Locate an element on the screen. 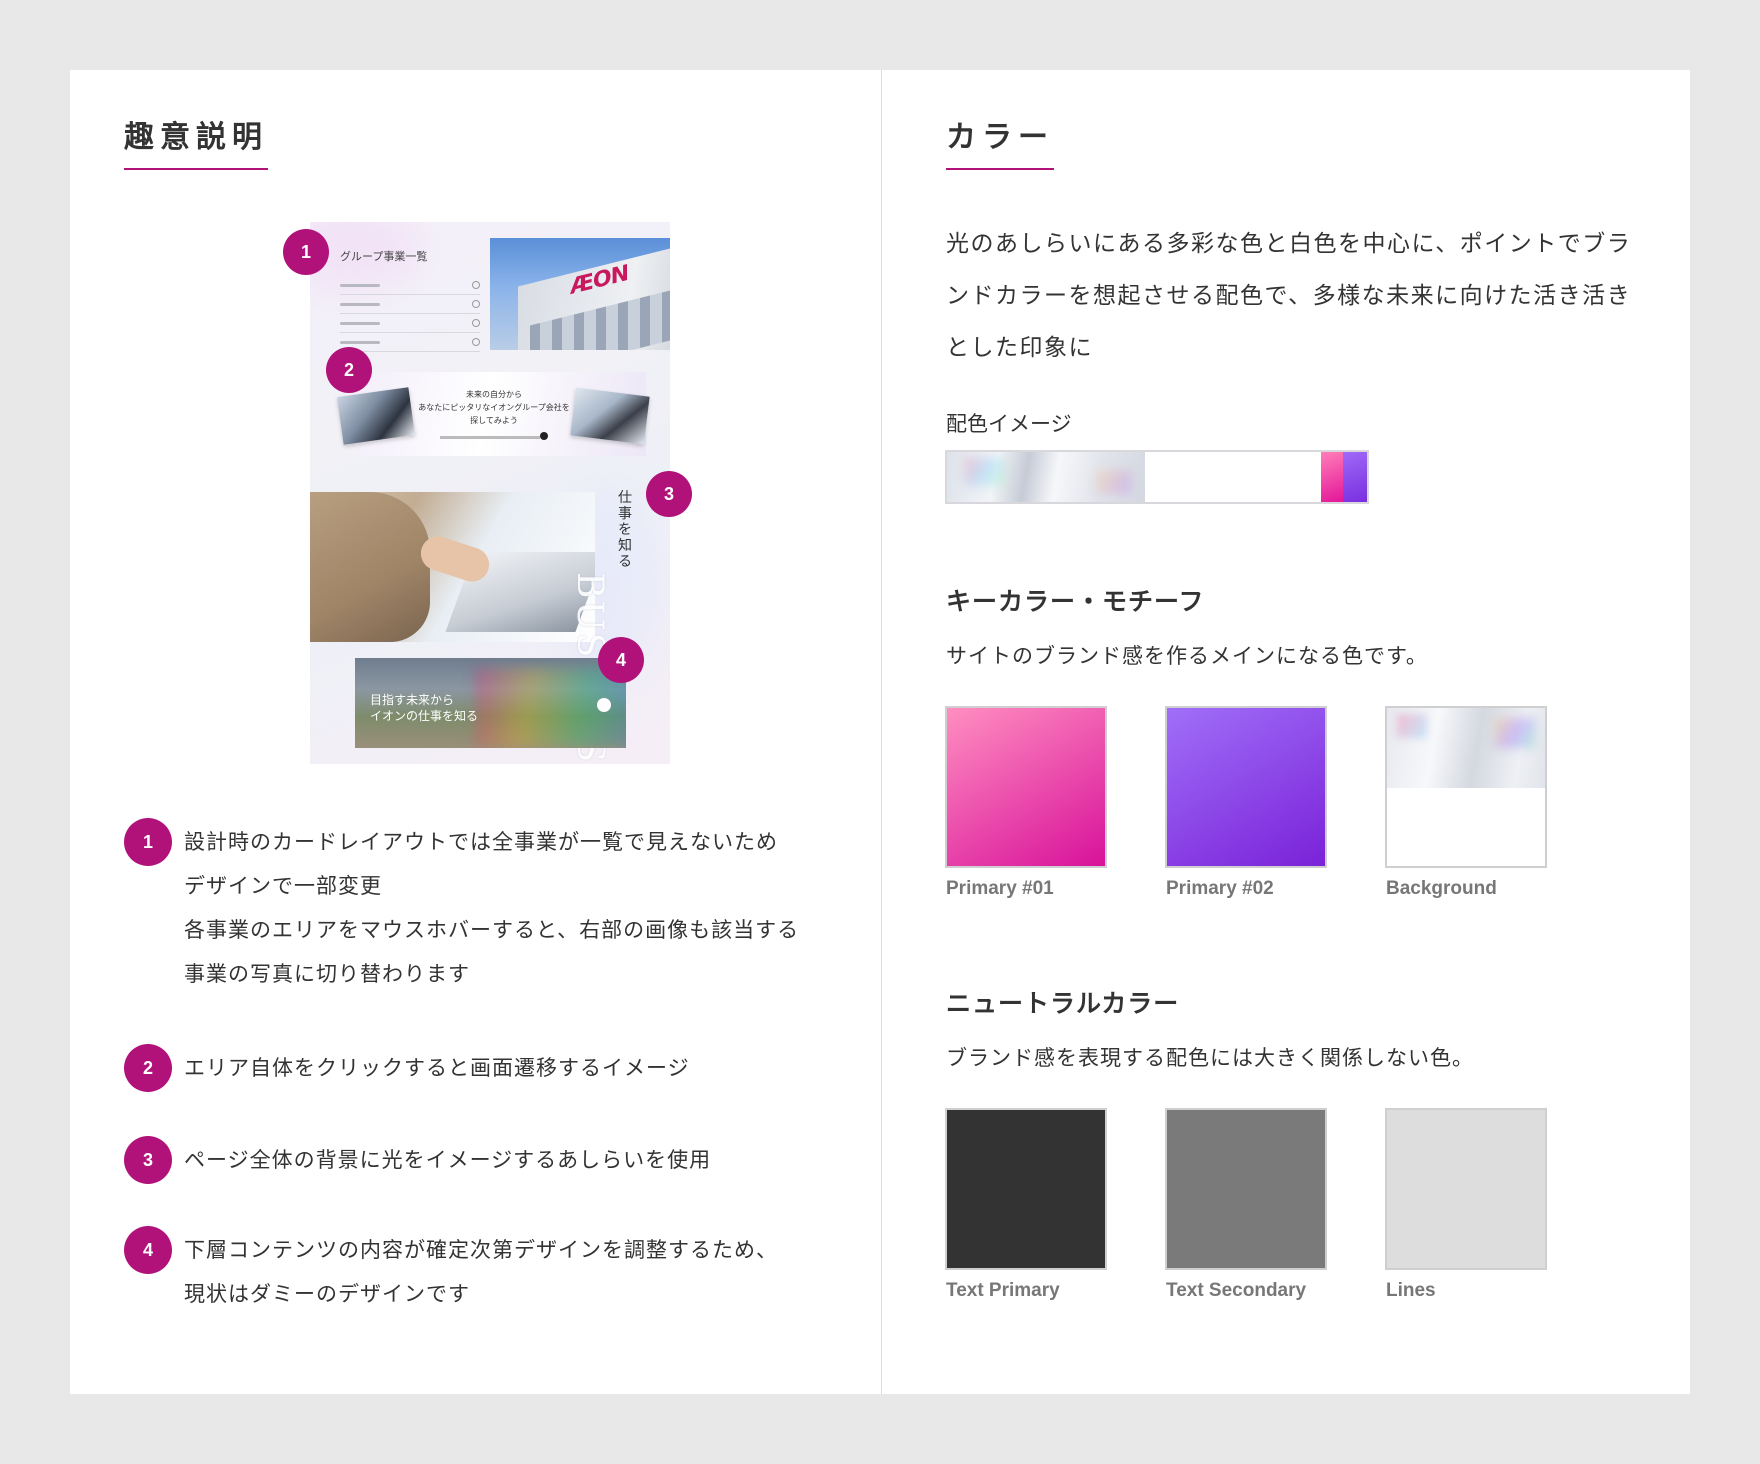  mockup-banner2-link is located at coordinates (490, 437).